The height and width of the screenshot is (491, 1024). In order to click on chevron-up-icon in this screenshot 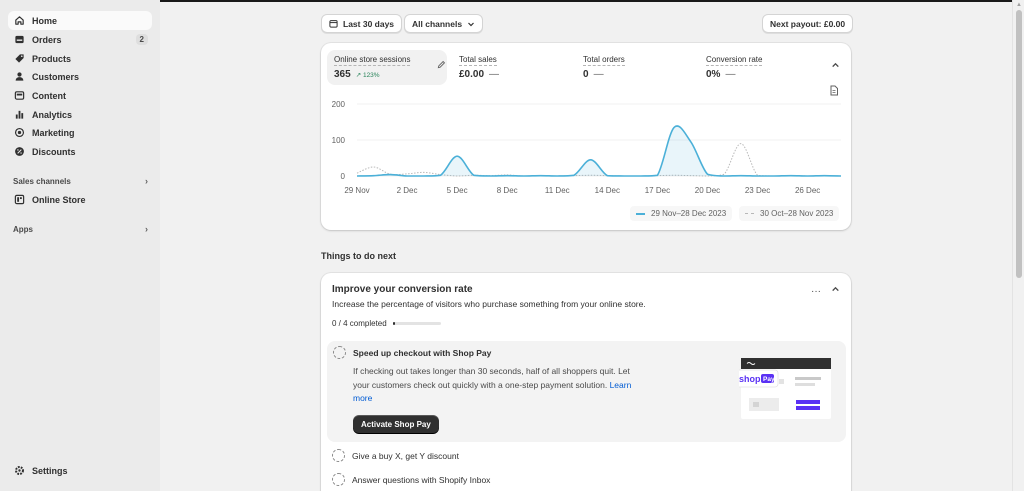, I will do `click(835, 291)`.